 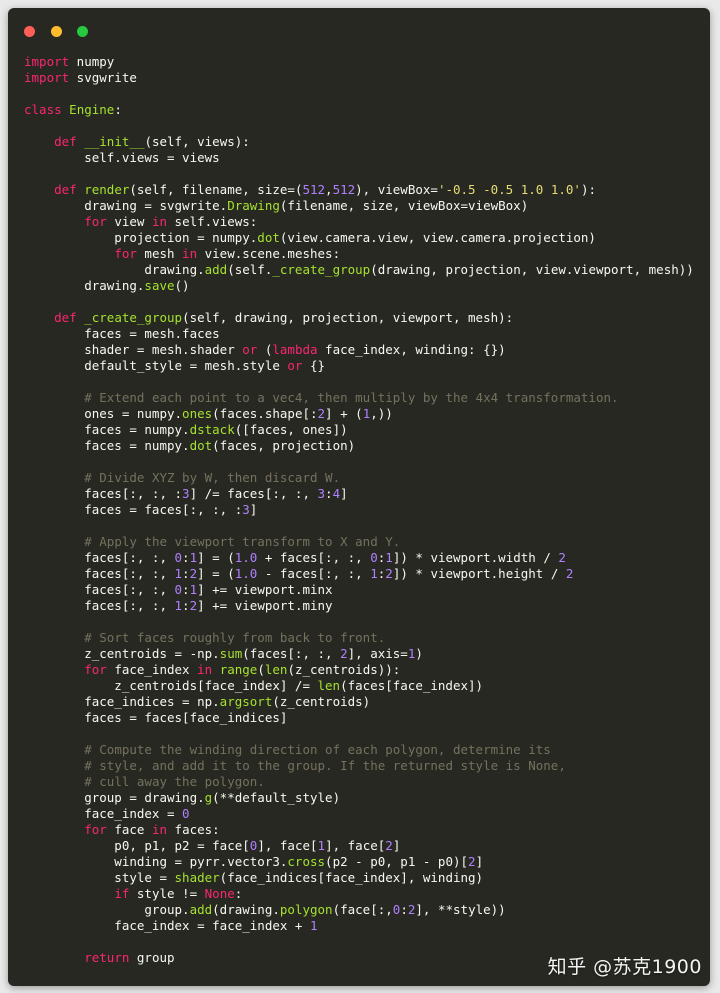 What do you see at coordinates (509, 189) in the screenshot?
I see `code-token: '-0.5 -0.5 1.0 1.0'` at bounding box center [509, 189].